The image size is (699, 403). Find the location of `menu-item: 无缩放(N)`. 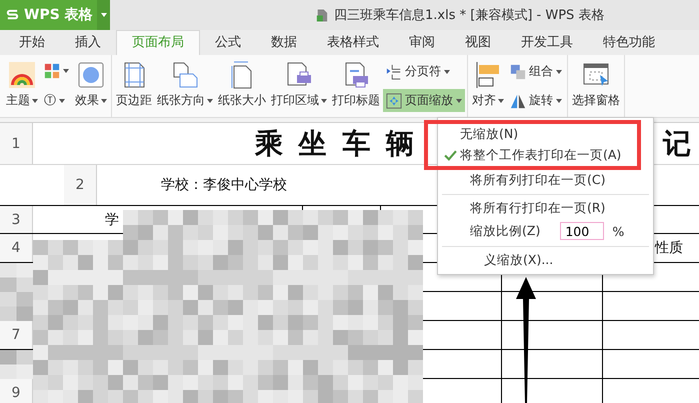

menu-item: 无缩放(N) is located at coordinates (539, 134).